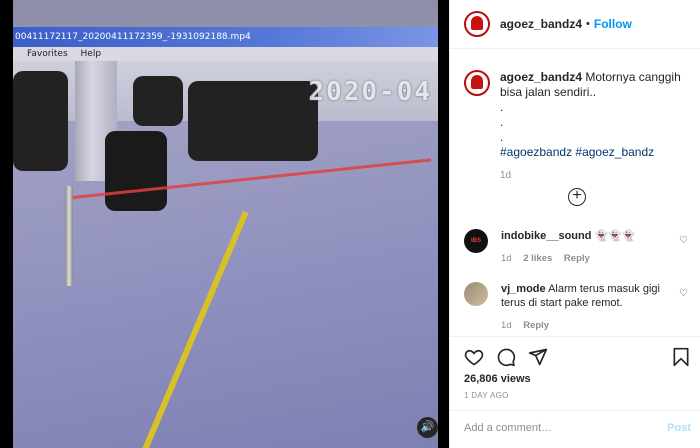 Image resolution: width=700 pixels, height=448 pixels. Describe the element at coordinates (506, 357) in the screenshot. I see `comment-icon` at that location.